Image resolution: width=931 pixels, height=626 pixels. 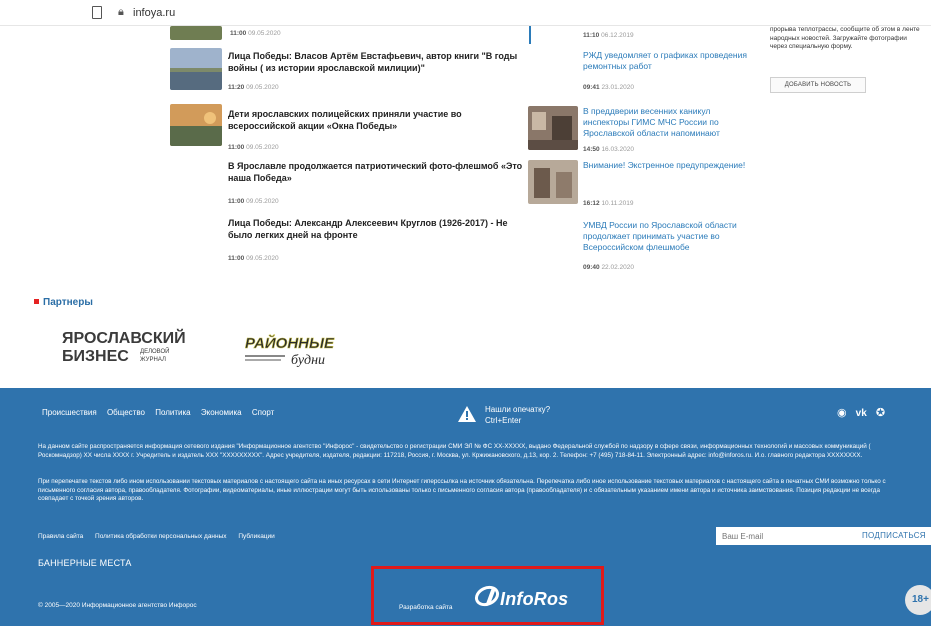 I want to click on subscribe-form: ПОДПИСАТЬСЯ, so click(x=823, y=536).